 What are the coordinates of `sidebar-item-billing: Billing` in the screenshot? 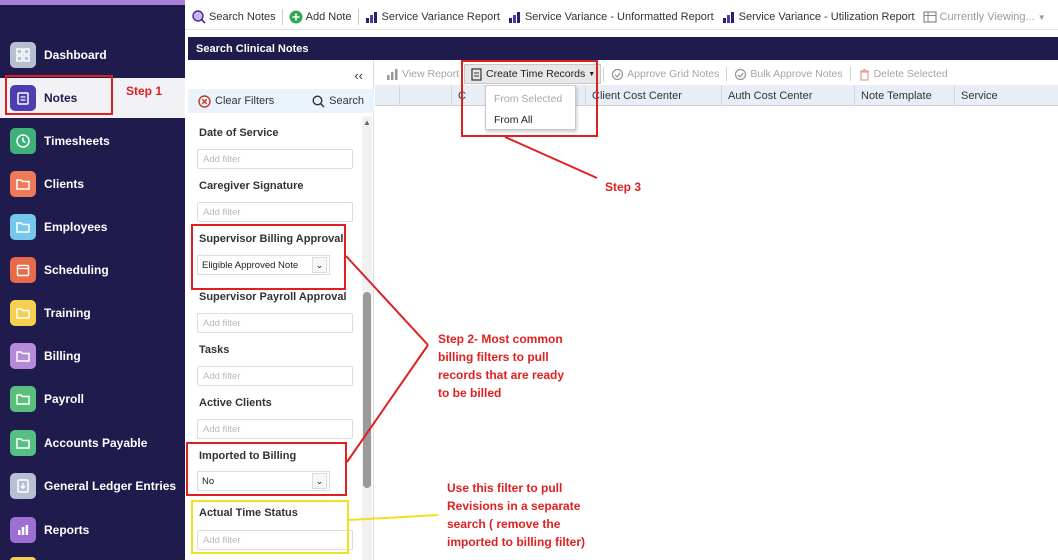 It's located at (92, 356).